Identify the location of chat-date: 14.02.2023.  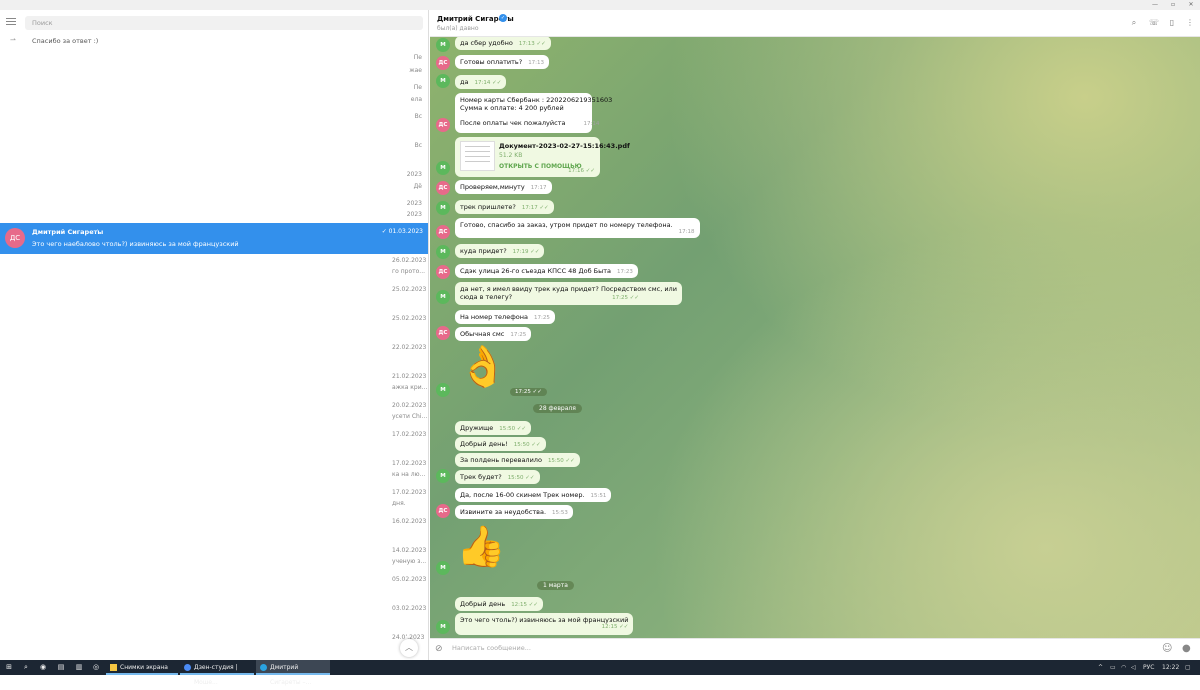
(409, 550).